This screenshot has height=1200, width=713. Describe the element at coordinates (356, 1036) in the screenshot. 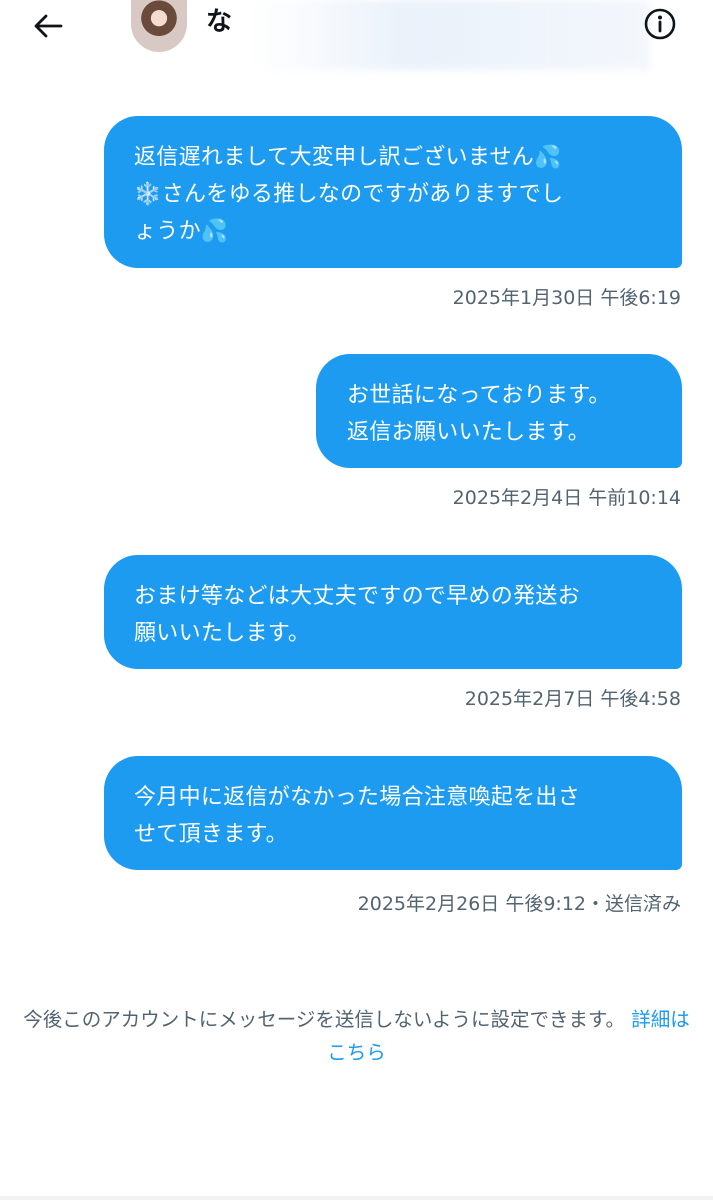

I see `block-messages-note: 今後このアカウントにメッセージを送信しないように設定できます。 詳細はこちら` at that location.